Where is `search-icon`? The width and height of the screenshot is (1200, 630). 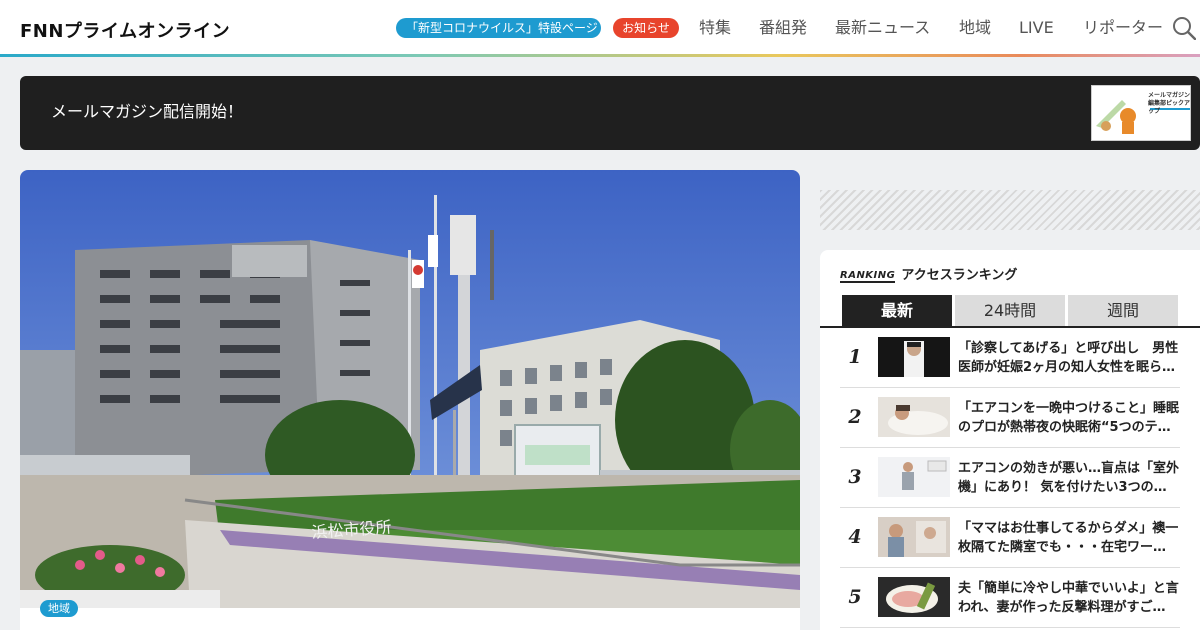 search-icon is located at coordinates (1184, 28).